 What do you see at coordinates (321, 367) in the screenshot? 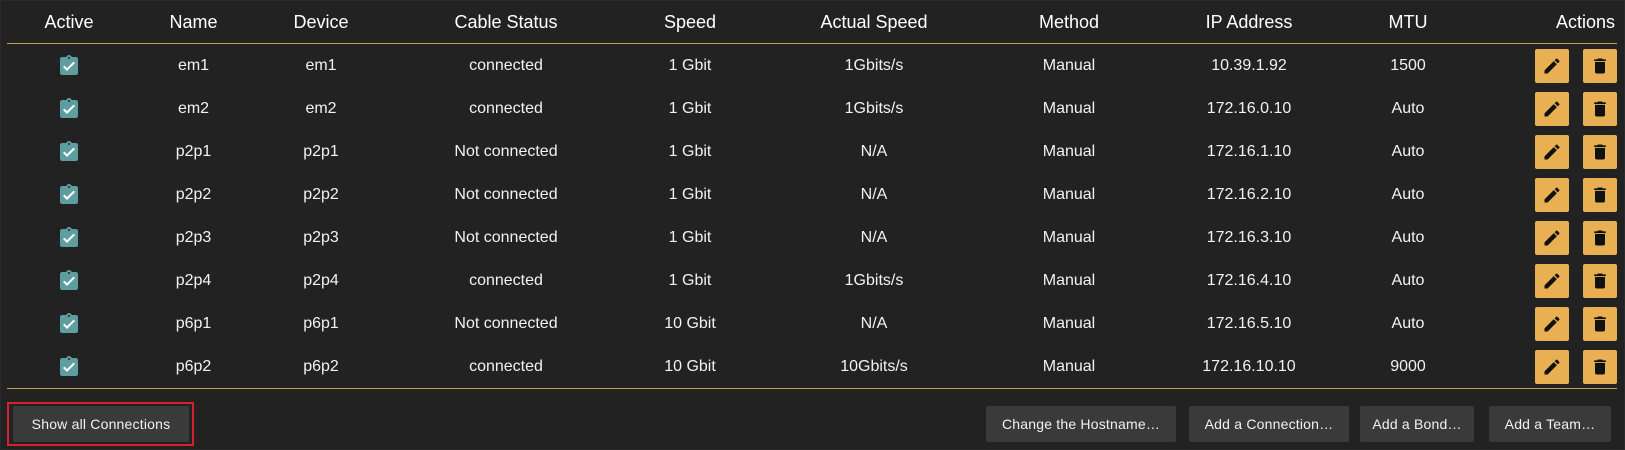
I see `device-cell: p6p2` at bounding box center [321, 367].